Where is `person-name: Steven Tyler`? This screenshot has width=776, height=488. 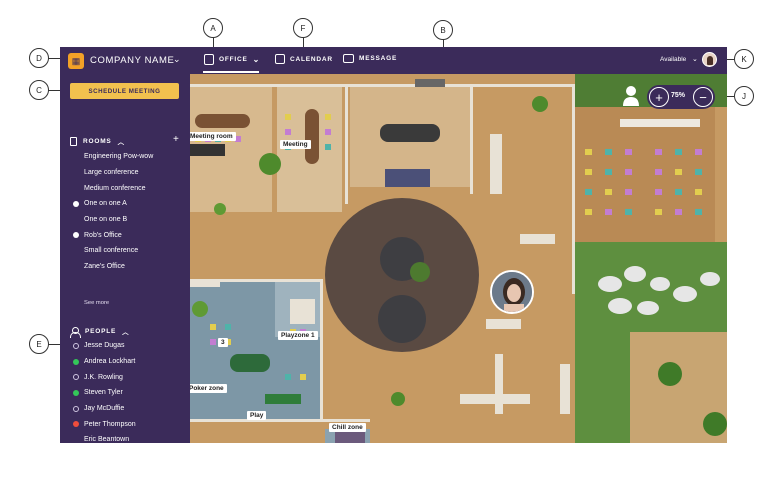 person-name: Steven Tyler is located at coordinates (103, 393).